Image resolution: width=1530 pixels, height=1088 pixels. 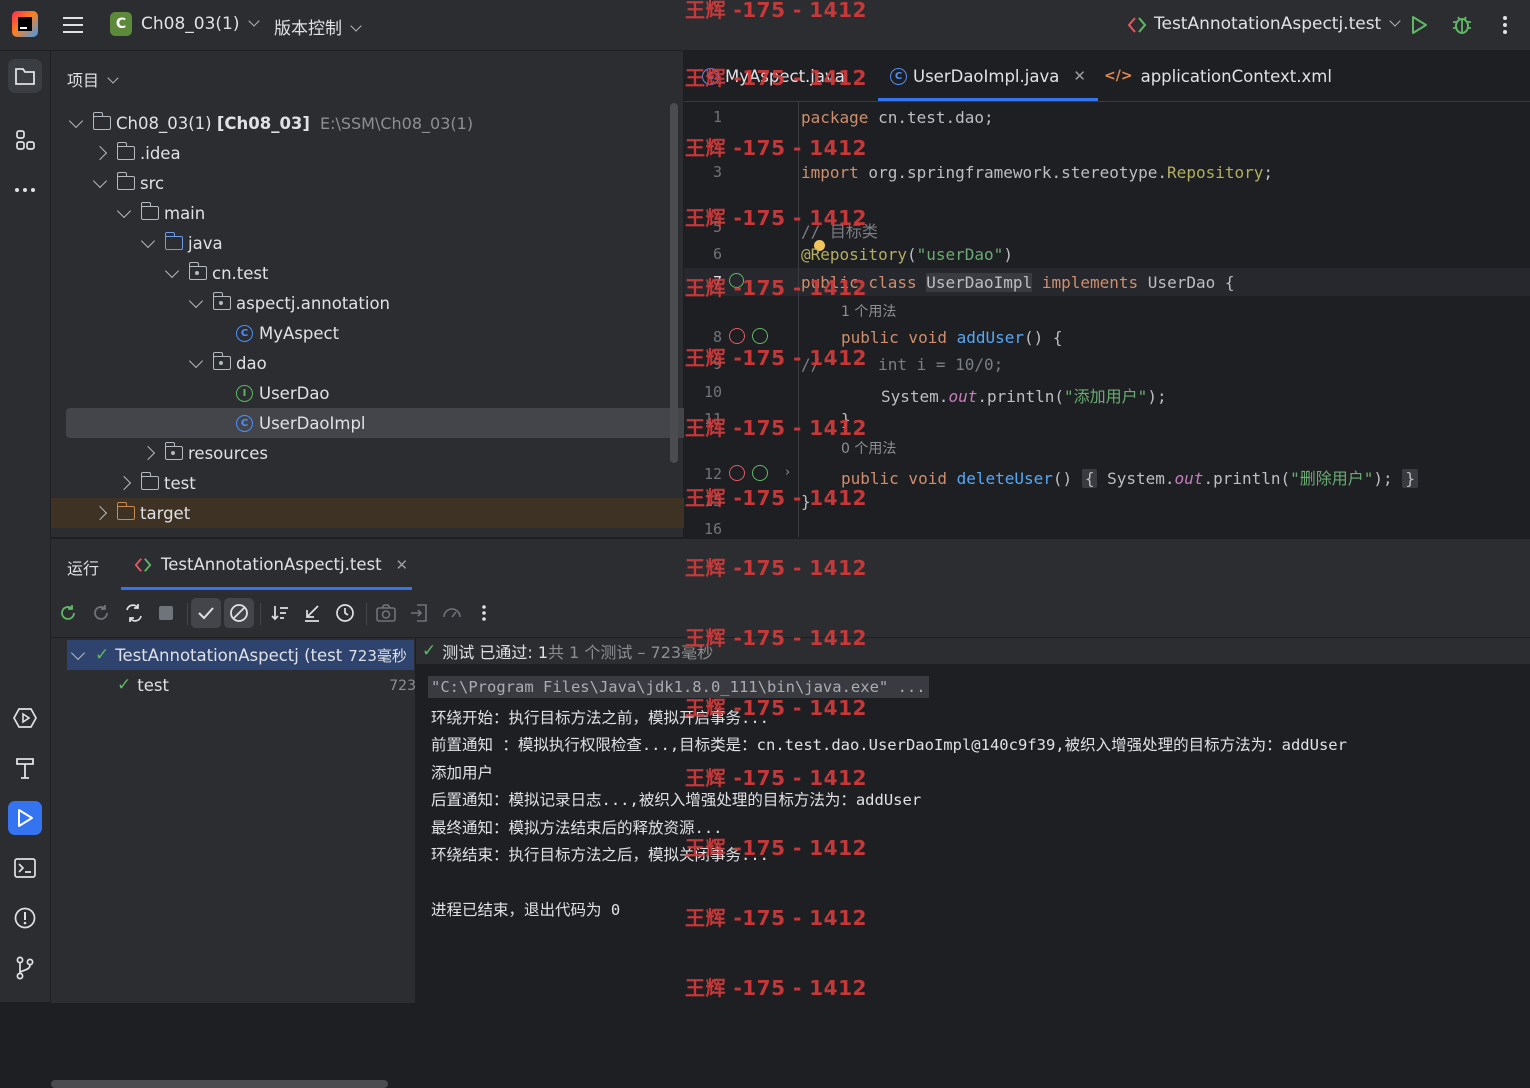 What do you see at coordinates (125, 151) in the screenshot?
I see `folder-icon` at bounding box center [125, 151].